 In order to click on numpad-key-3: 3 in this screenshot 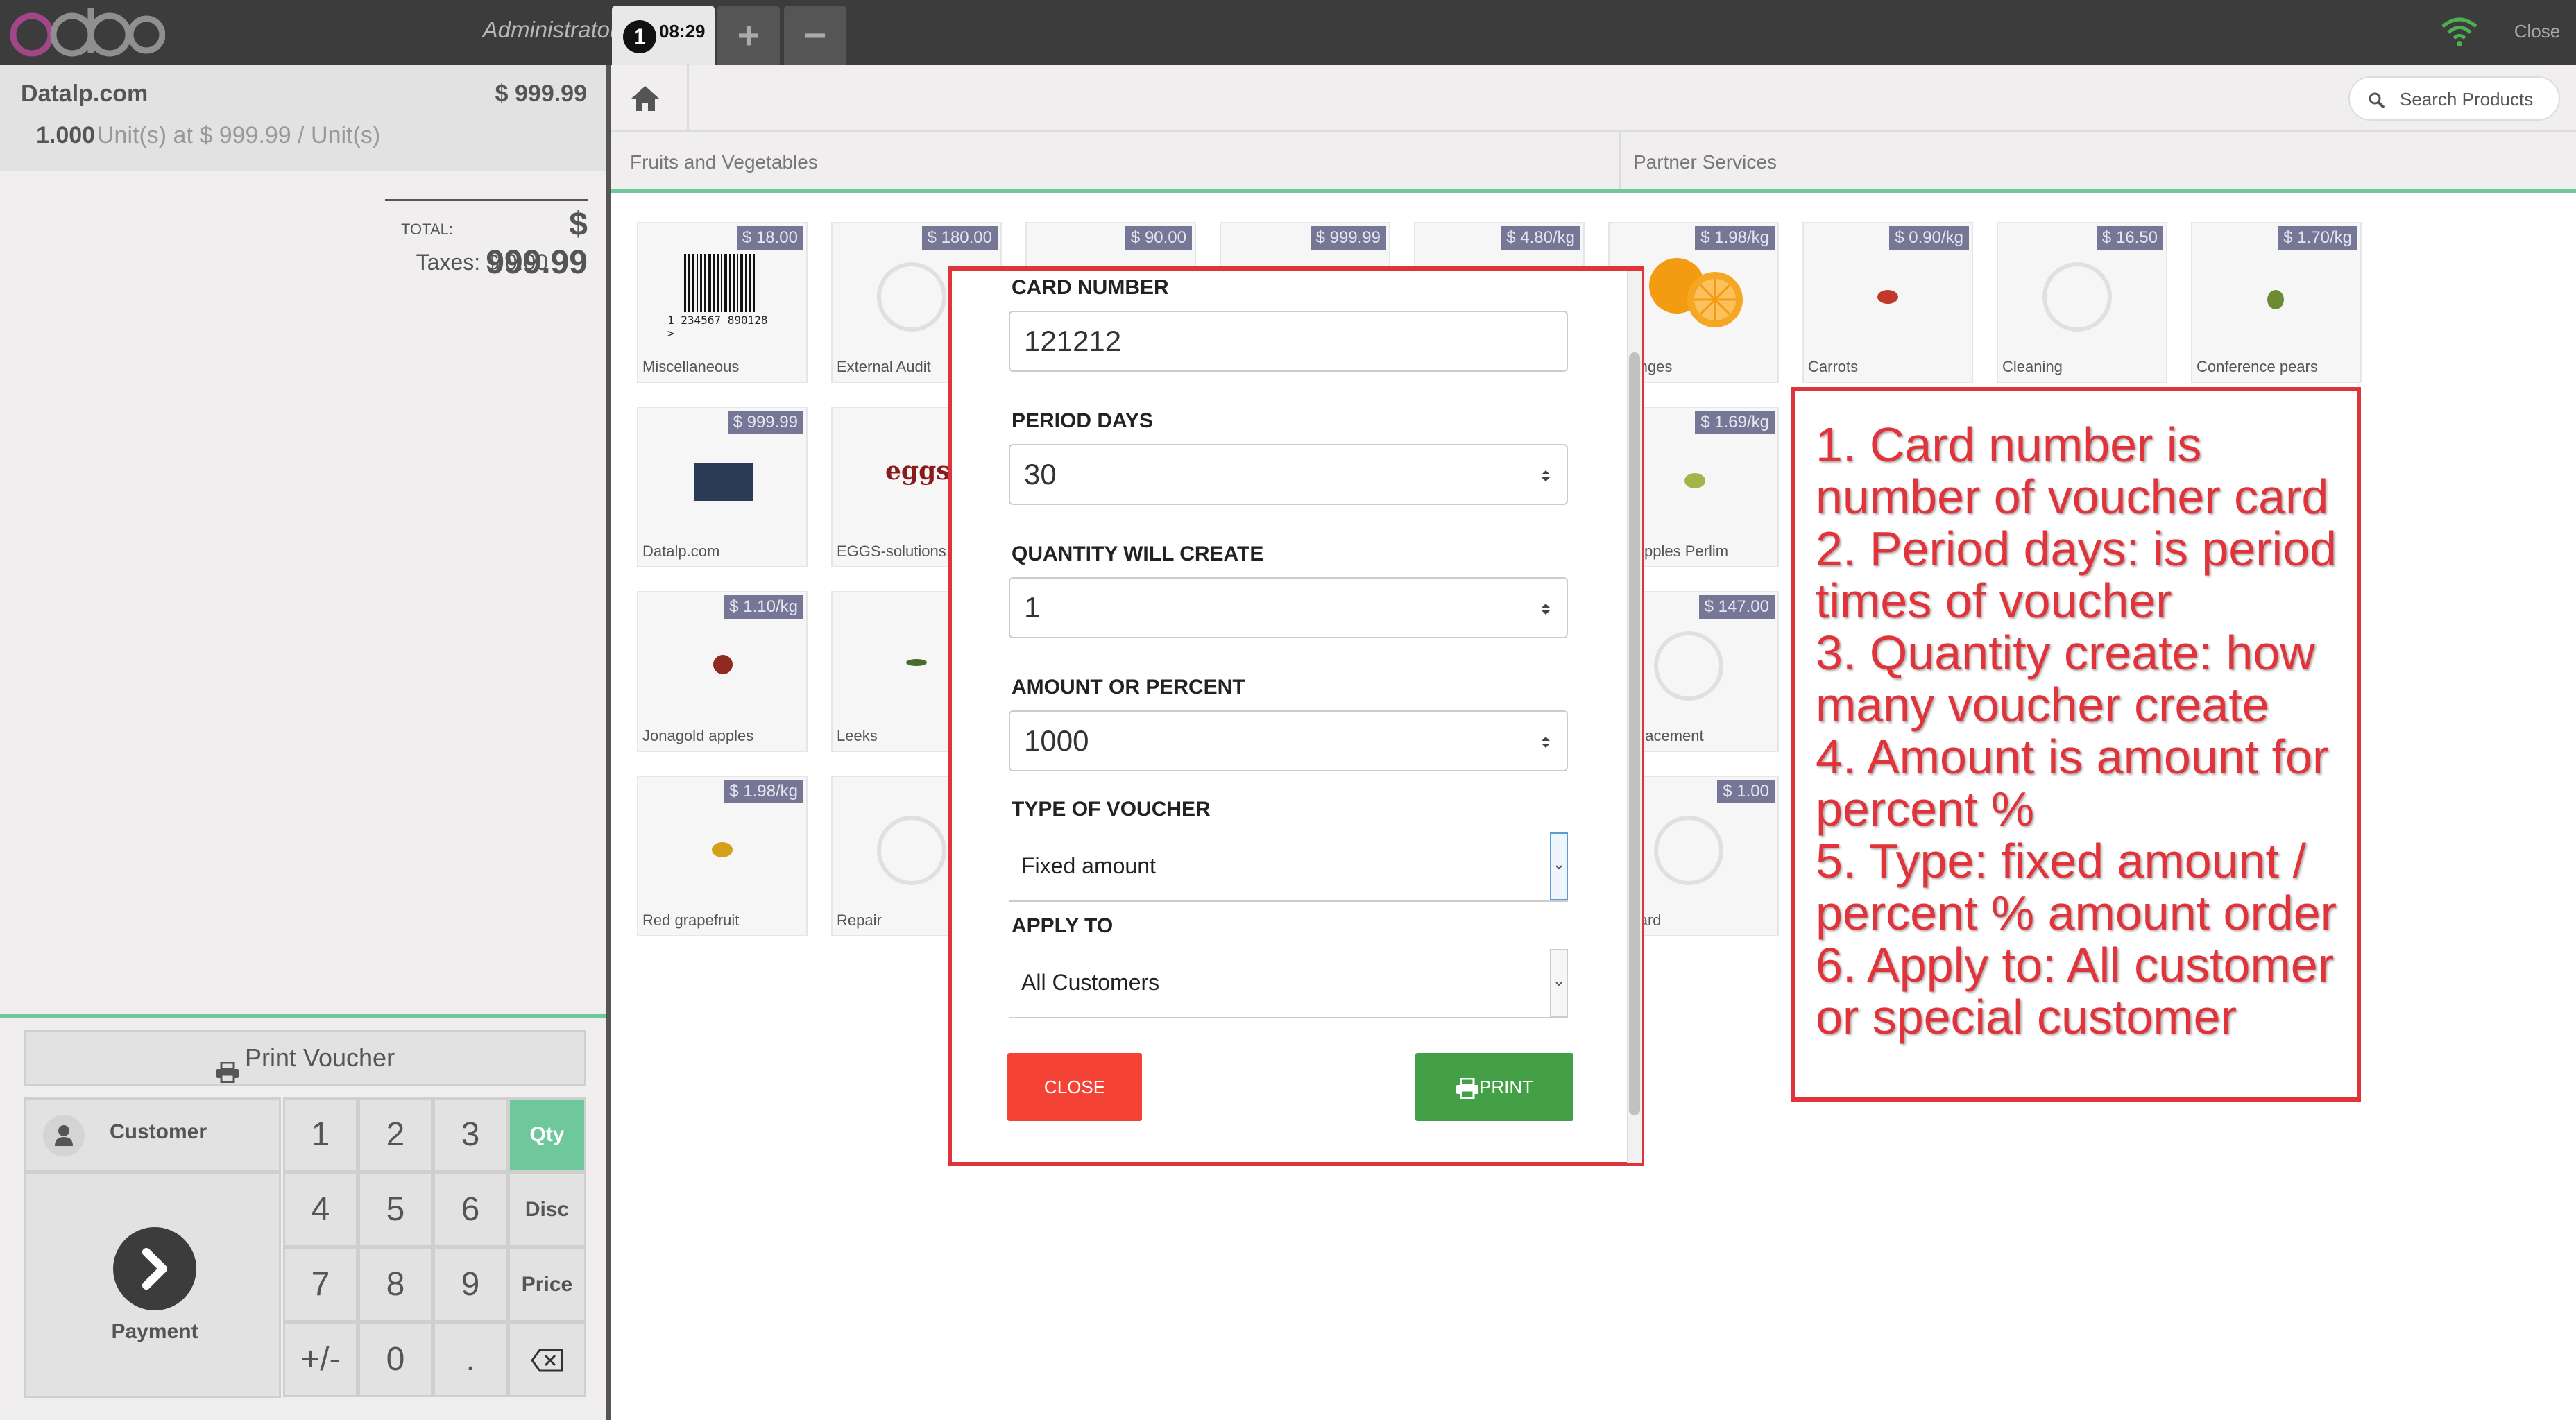, I will do `click(470, 1134)`.